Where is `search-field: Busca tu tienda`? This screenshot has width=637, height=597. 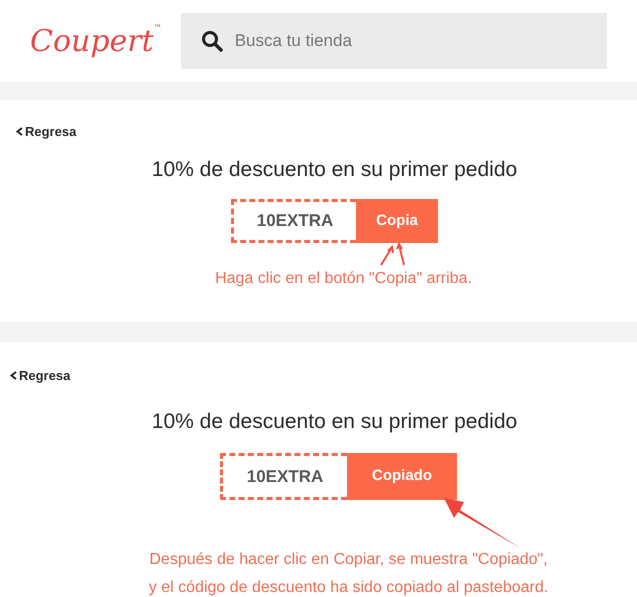
search-field: Busca tu tienda is located at coordinates (393, 41).